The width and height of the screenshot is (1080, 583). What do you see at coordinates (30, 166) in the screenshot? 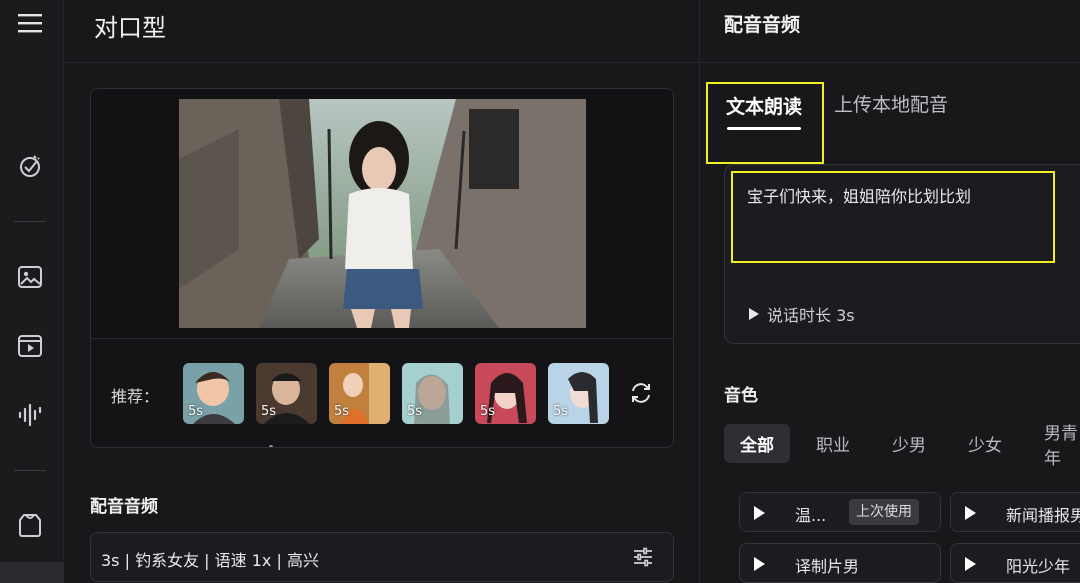
I see `lipsync-icon` at bounding box center [30, 166].